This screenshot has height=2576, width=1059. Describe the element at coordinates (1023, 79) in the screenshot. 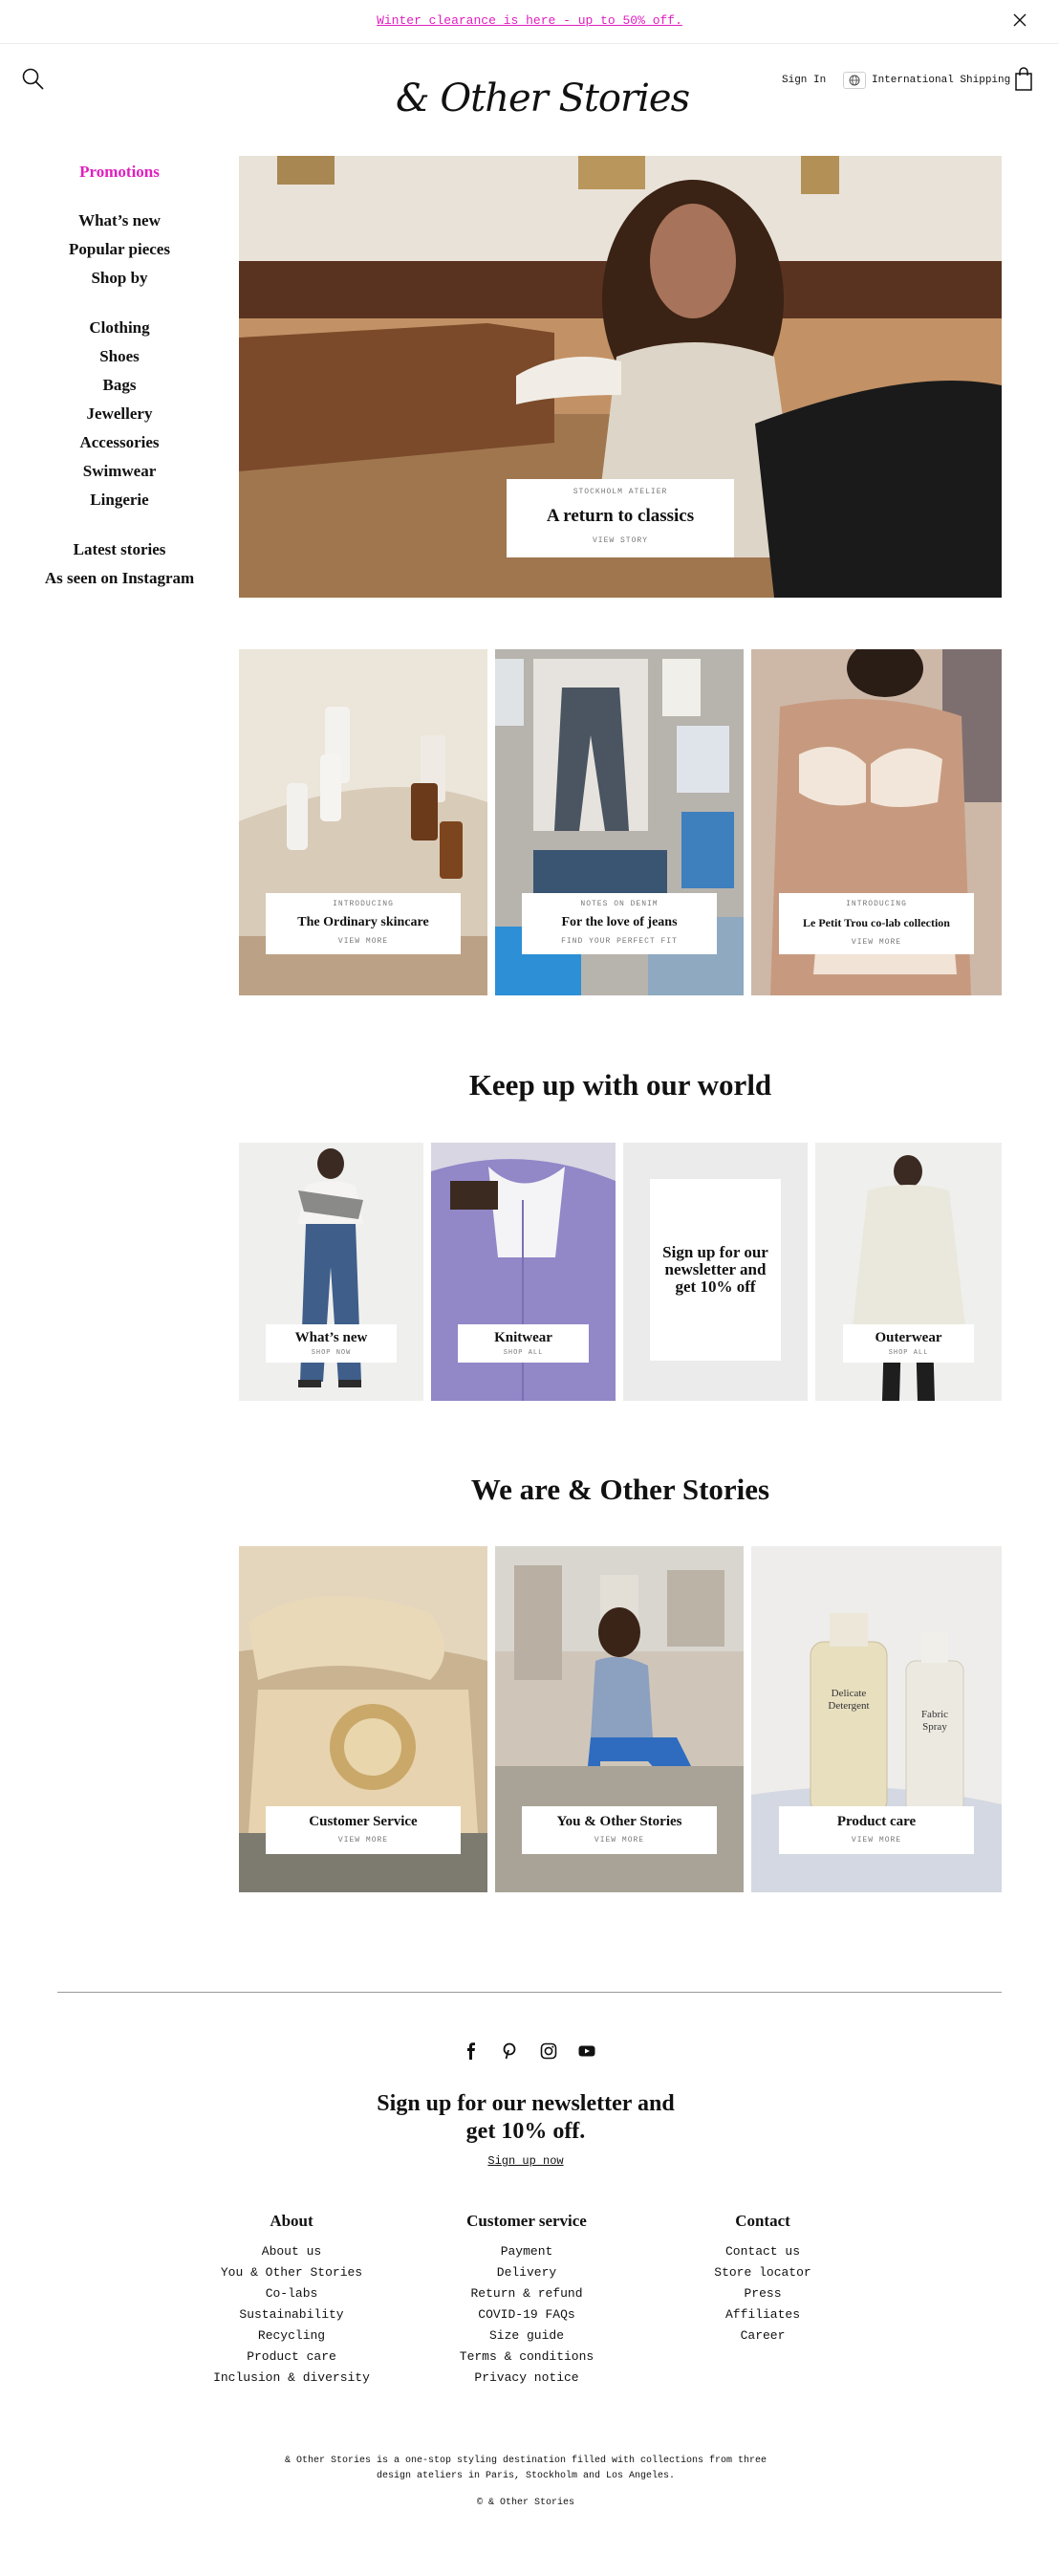

I see `bag-icon` at that location.